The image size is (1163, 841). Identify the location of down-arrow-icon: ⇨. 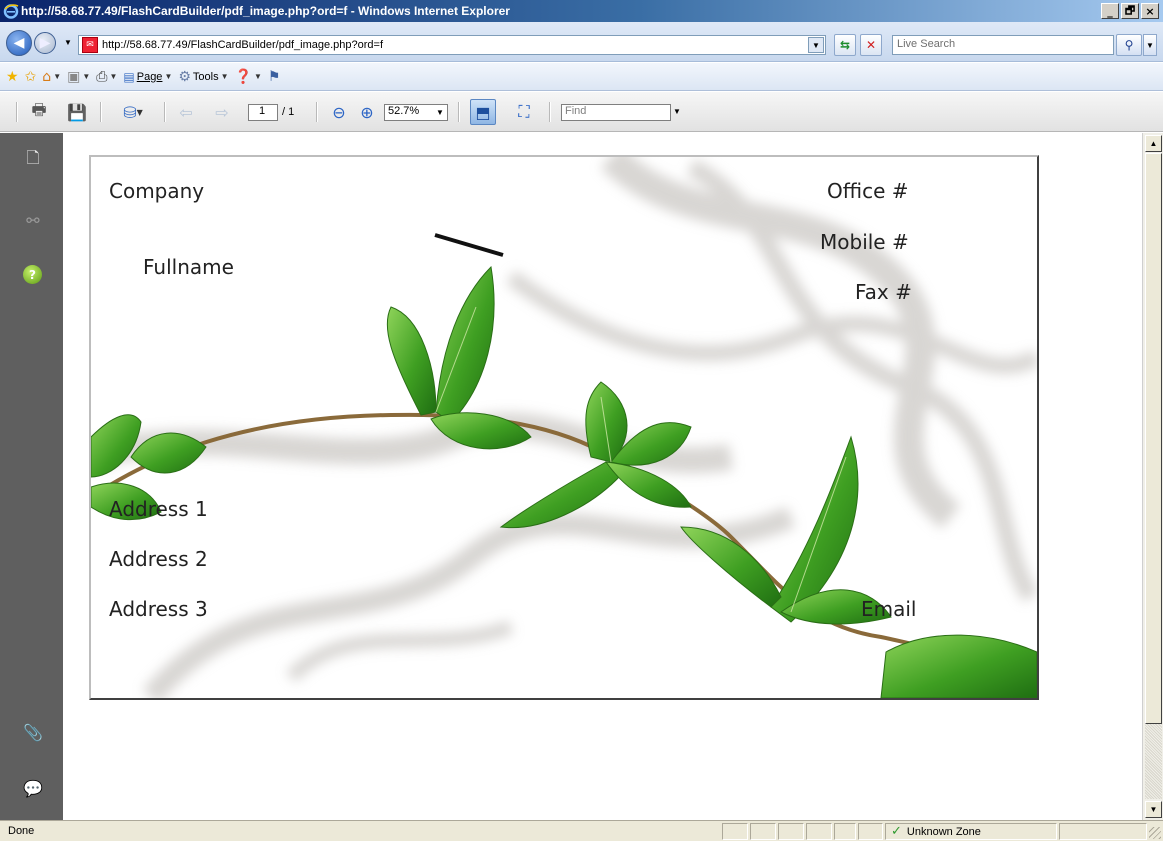
(222, 112).